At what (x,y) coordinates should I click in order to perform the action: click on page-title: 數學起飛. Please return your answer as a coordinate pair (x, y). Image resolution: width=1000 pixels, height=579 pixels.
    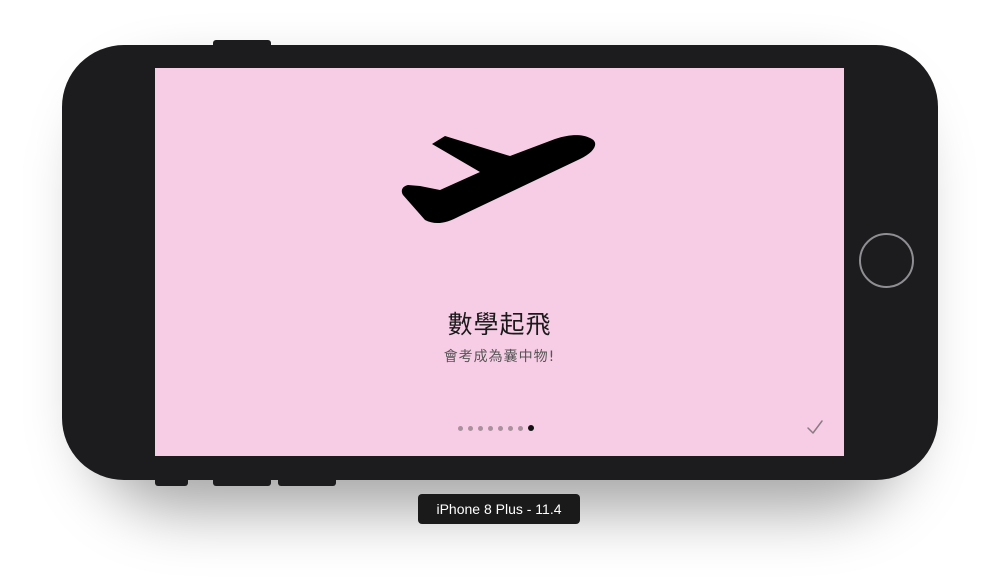
    Looking at the image, I should click on (499, 324).